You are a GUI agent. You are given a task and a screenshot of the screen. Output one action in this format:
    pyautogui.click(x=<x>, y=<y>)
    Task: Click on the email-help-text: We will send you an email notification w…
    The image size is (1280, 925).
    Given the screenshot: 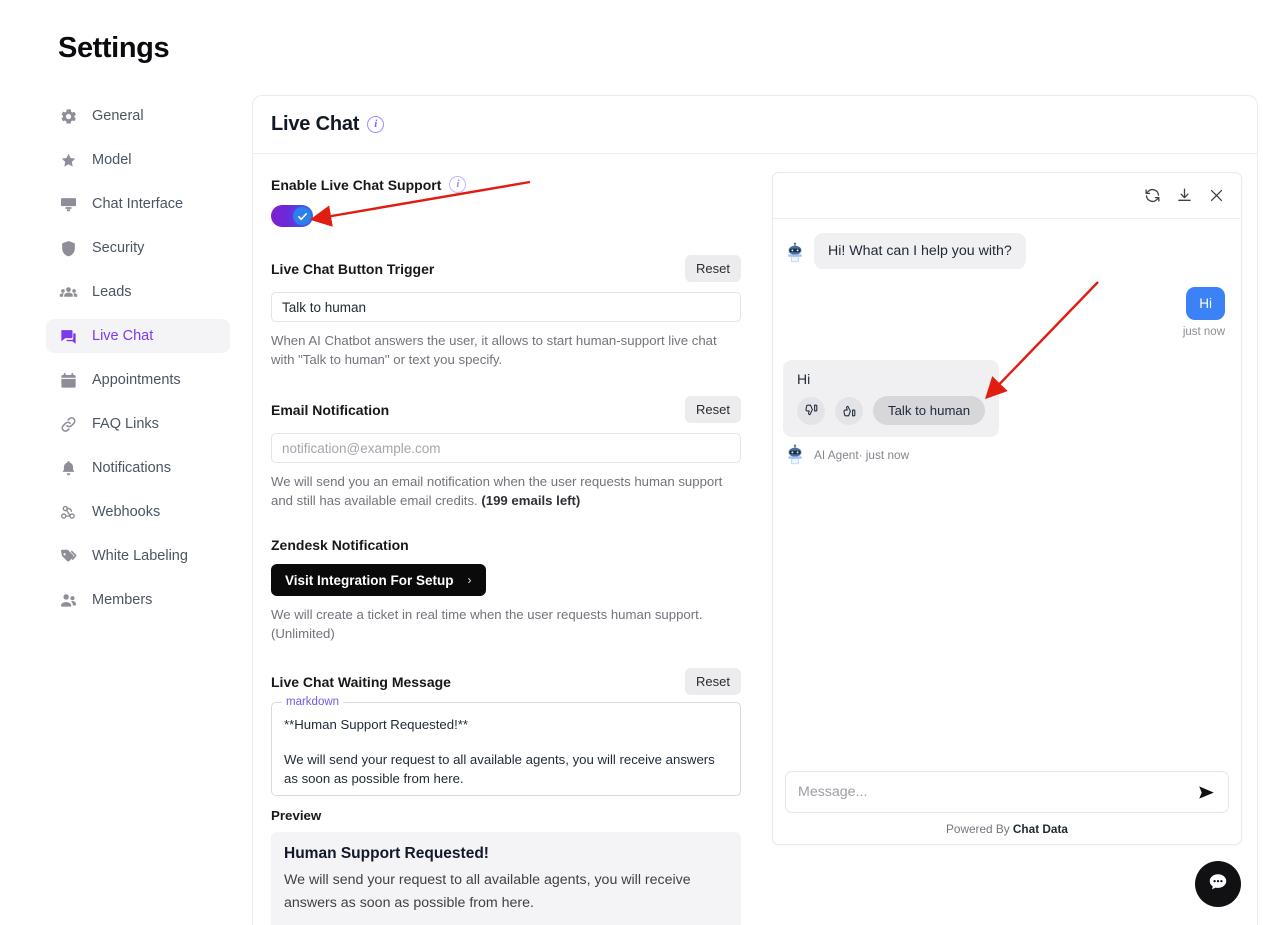 What is the action you would take?
    pyautogui.click(x=506, y=491)
    